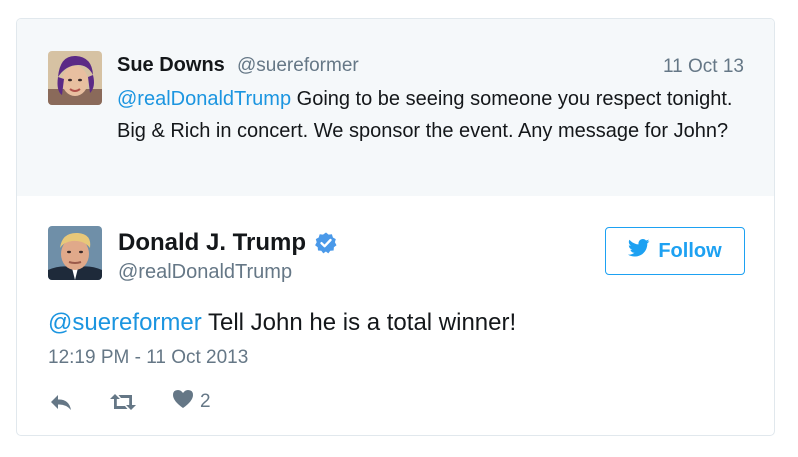  Describe the element at coordinates (205, 272) in the screenshot. I see `tweet-author-handle: @realDonaldTrump` at that location.